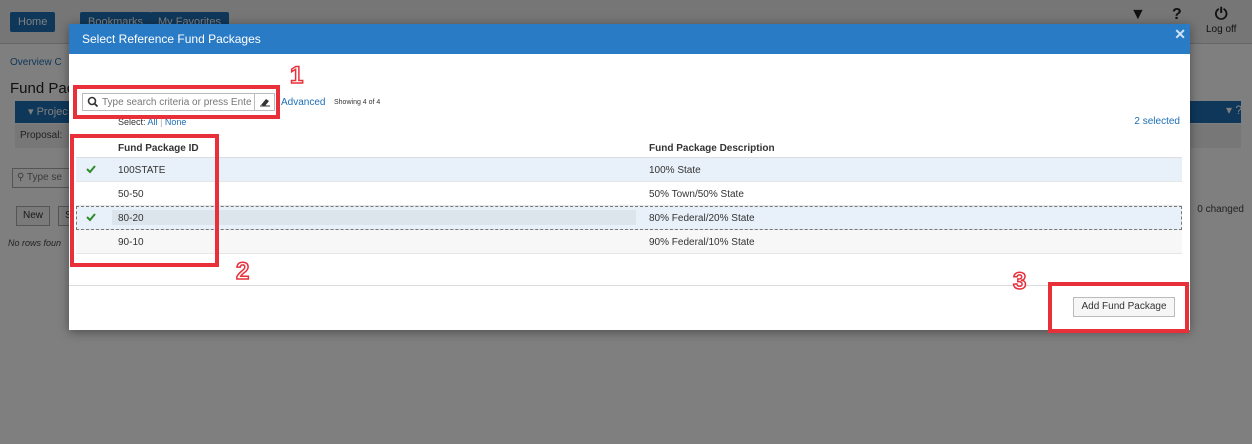 This screenshot has height=444, width=1252. What do you see at coordinates (702, 218) in the screenshot?
I see `fund-package-description: 80% Federal/20% State` at bounding box center [702, 218].